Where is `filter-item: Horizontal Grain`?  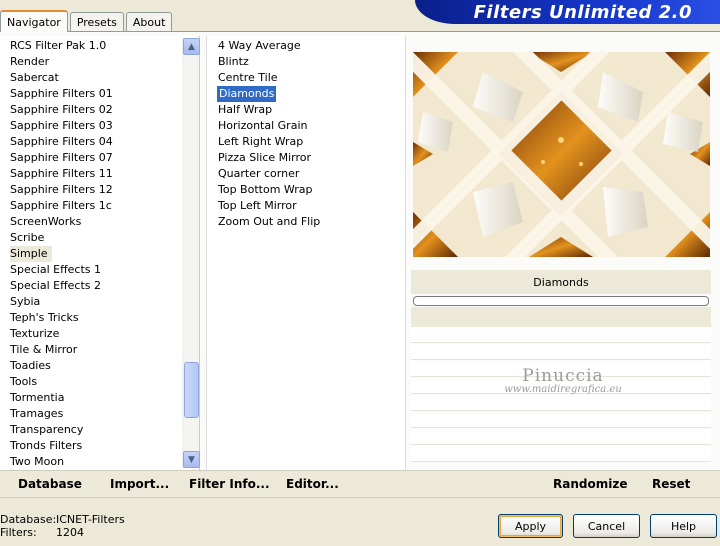 filter-item: Horizontal Grain is located at coordinates (311, 126).